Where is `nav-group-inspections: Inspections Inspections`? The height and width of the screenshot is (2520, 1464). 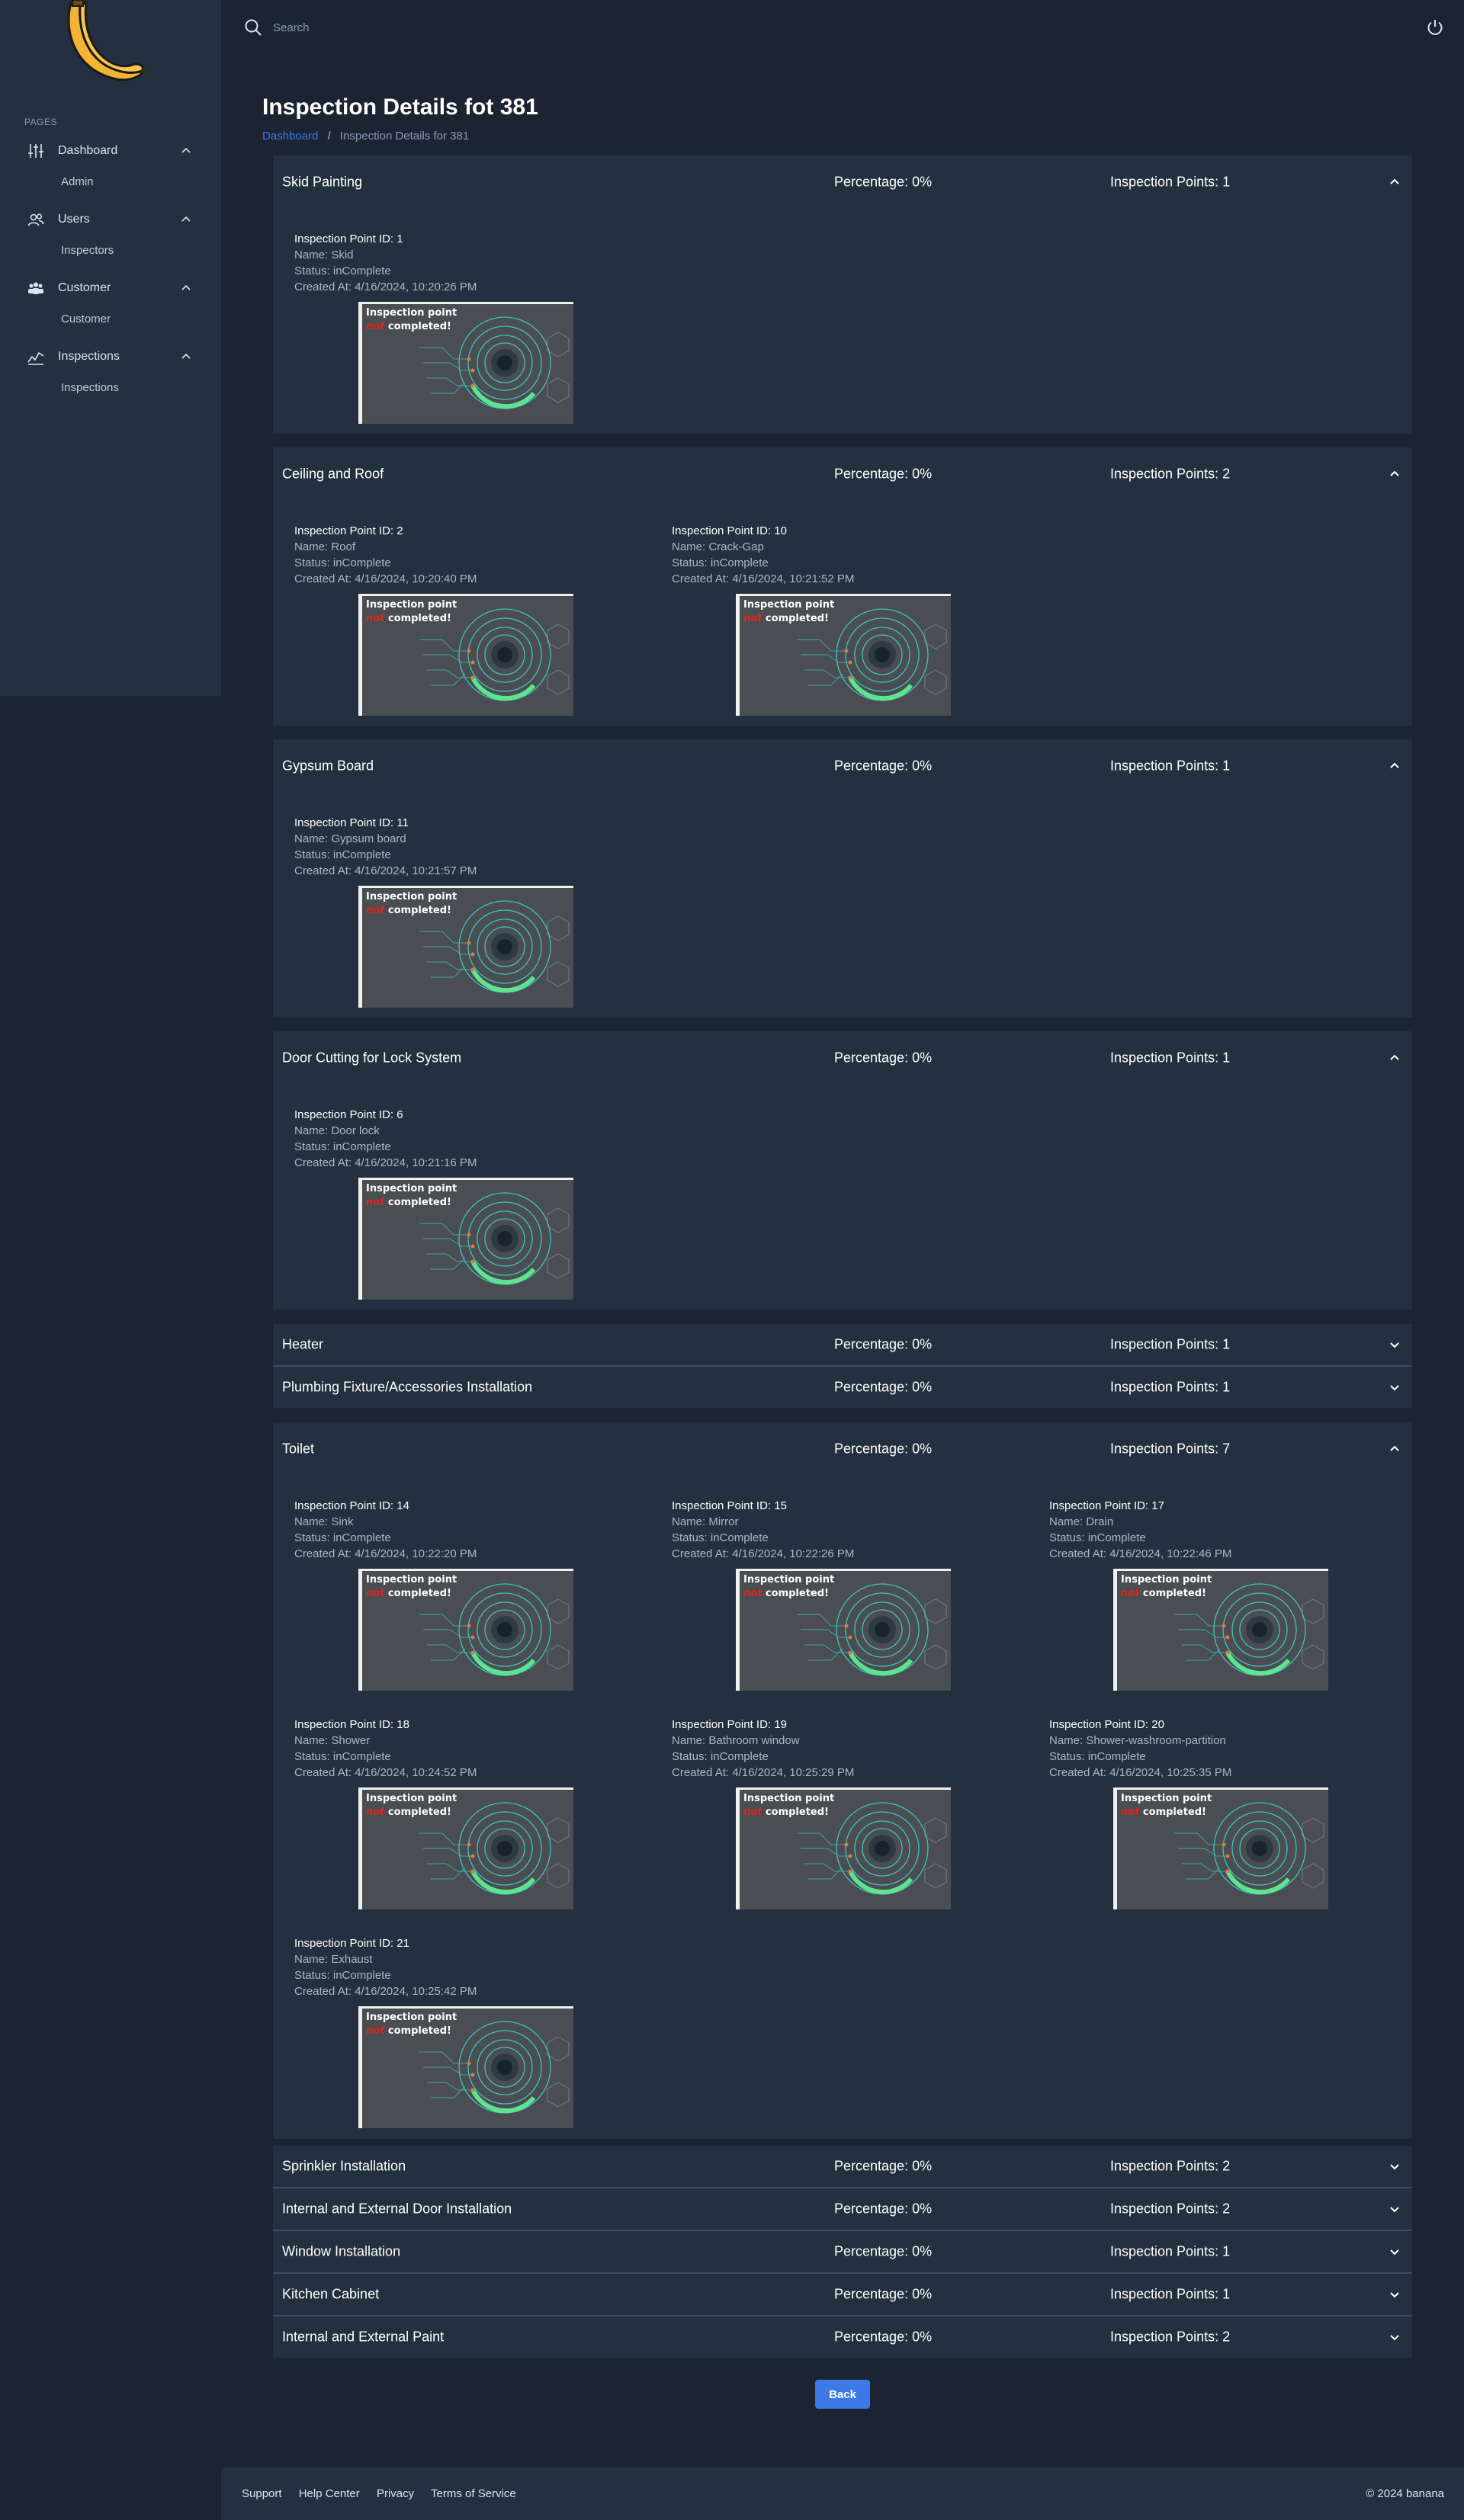 nav-group-inspections: Inspections Inspections is located at coordinates (110, 371).